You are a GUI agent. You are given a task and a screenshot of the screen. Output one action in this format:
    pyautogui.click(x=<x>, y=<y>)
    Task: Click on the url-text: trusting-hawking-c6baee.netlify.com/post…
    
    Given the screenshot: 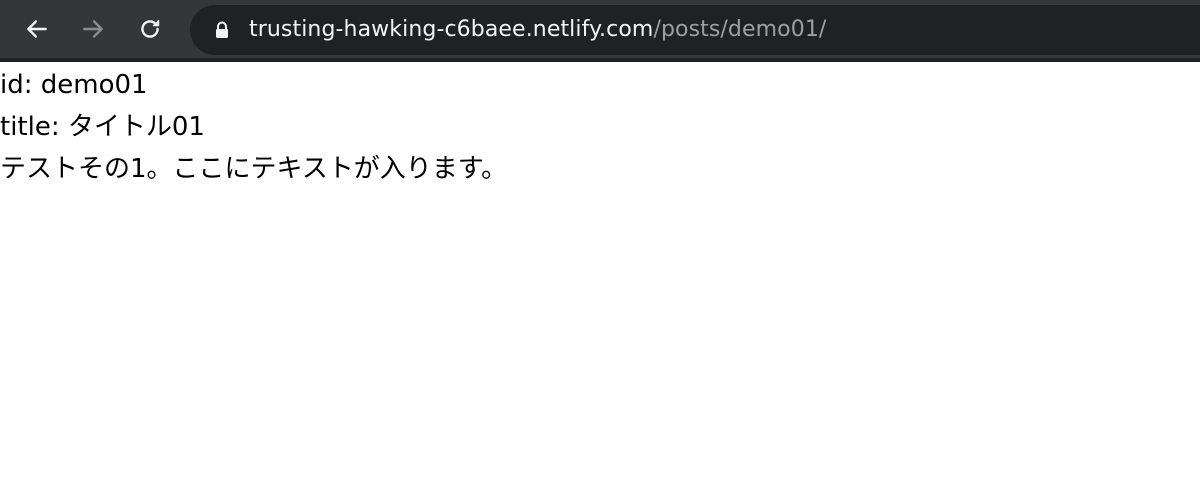 What is the action you would take?
    pyautogui.click(x=537, y=30)
    